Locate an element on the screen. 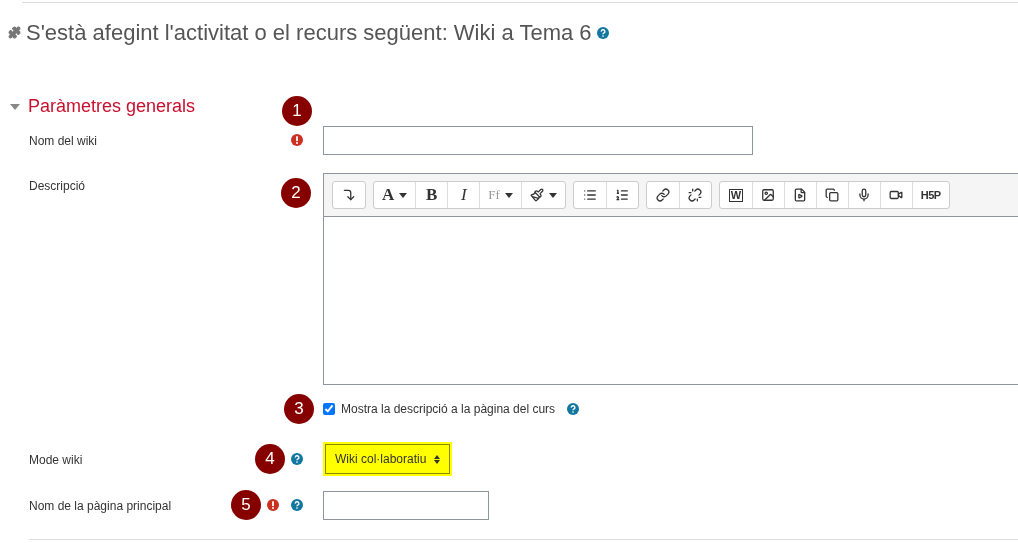 Image resolution: width=1018 pixels, height=543 pixels. copy-icon is located at coordinates (832, 195).